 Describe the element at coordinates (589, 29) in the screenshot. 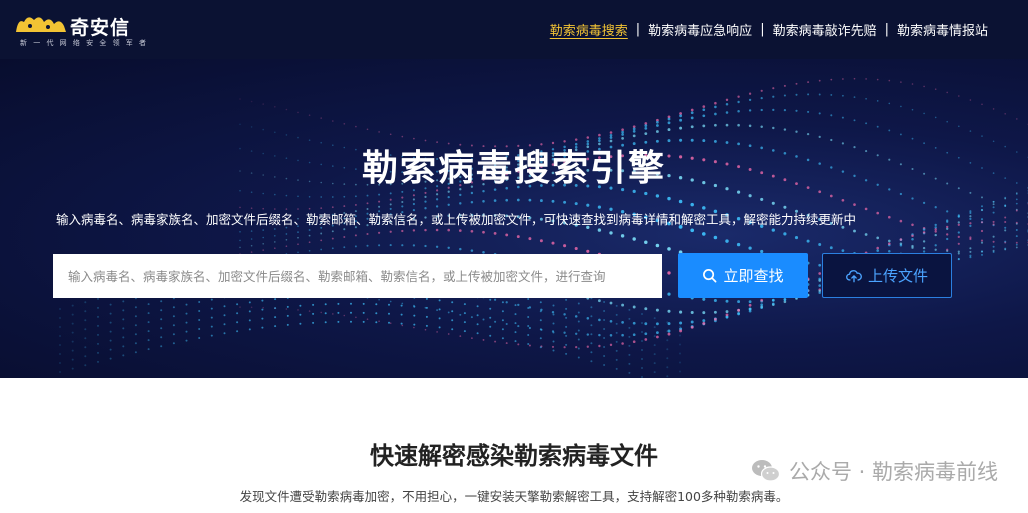

I see `nav-item-ransomware-search: 勒索病毒搜索` at that location.